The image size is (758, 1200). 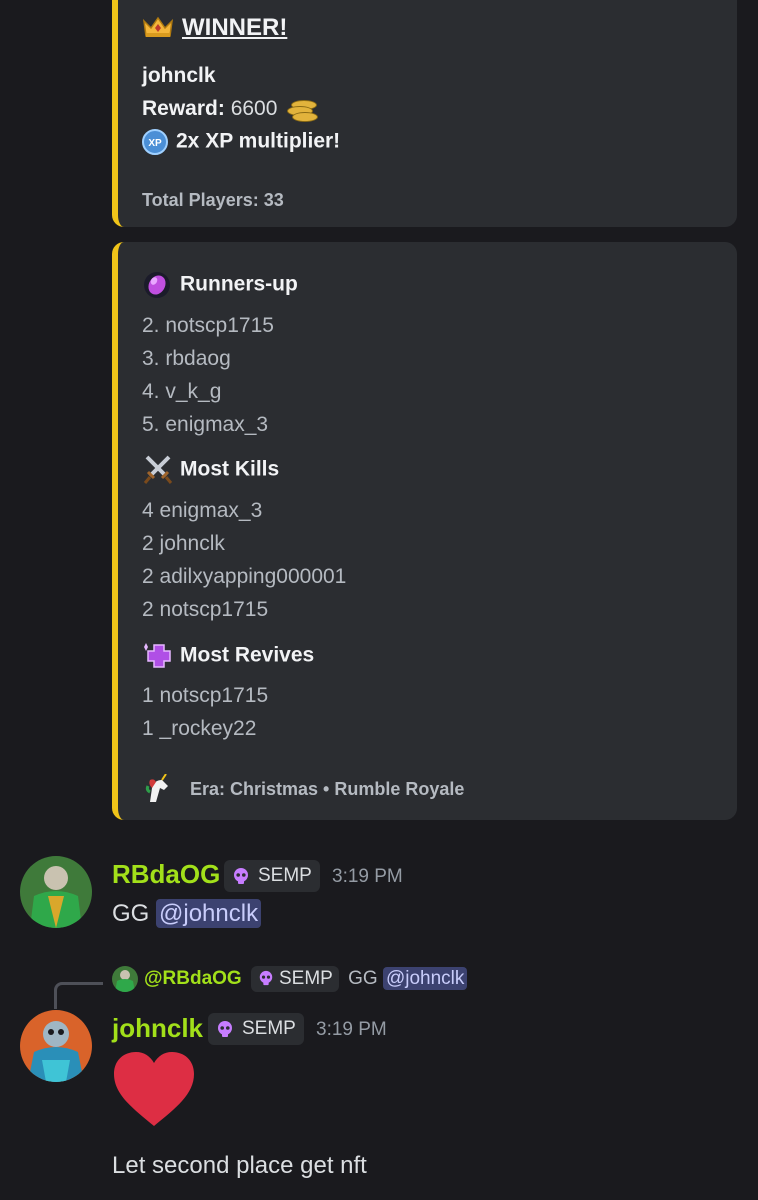 What do you see at coordinates (131, 913) in the screenshot?
I see `message-text-prefix: GG` at bounding box center [131, 913].